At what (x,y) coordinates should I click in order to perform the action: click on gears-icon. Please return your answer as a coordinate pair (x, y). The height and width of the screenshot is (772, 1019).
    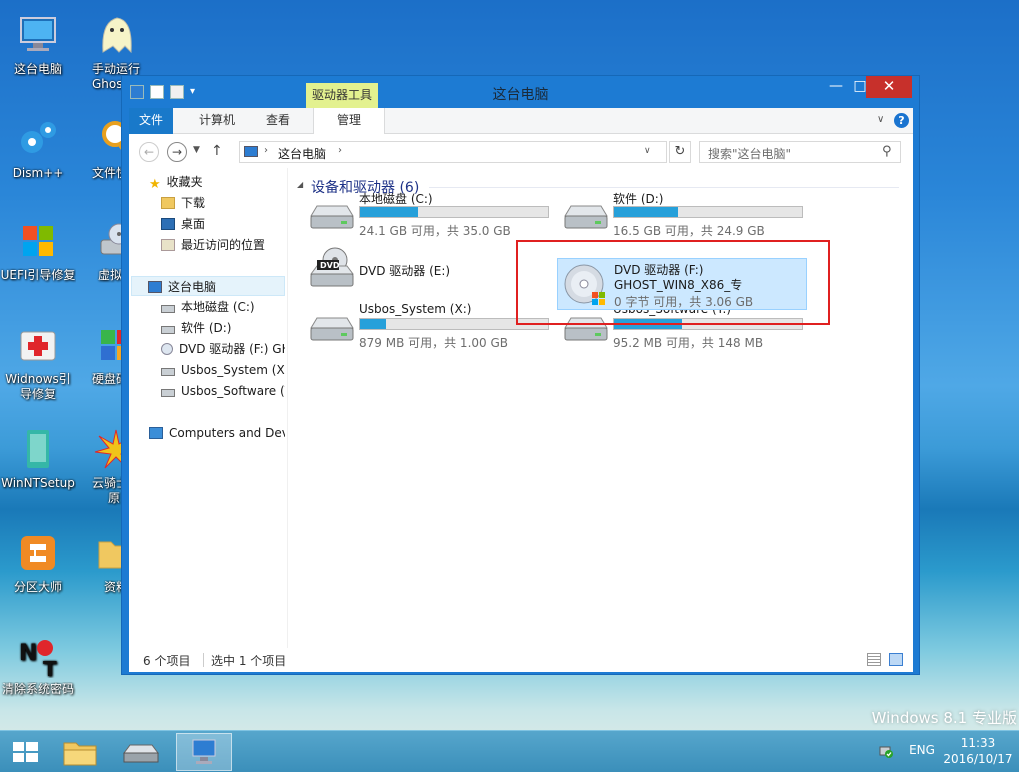
    Looking at the image, I should click on (38, 139).